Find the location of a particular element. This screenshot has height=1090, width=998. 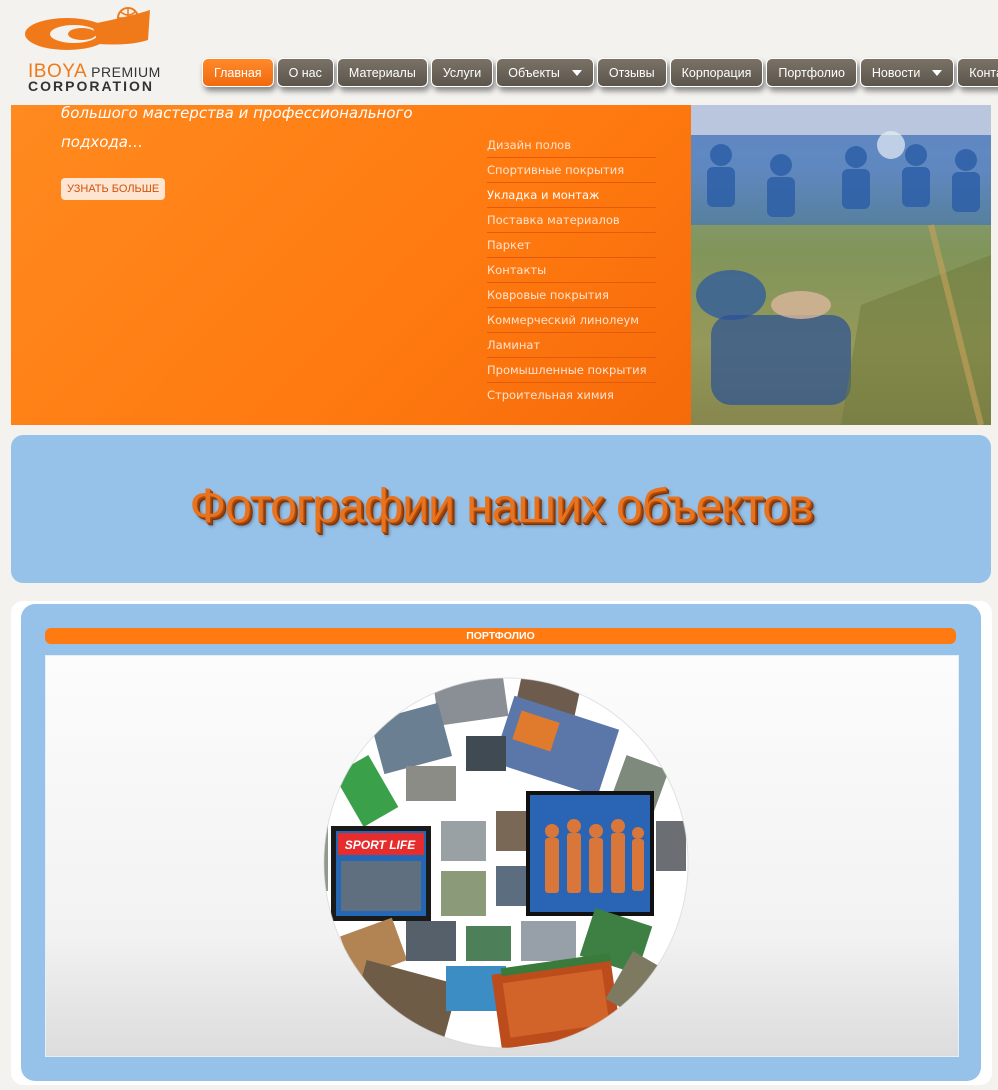

nav-item-contacts: Контакты is located at coordinates (977, 72).